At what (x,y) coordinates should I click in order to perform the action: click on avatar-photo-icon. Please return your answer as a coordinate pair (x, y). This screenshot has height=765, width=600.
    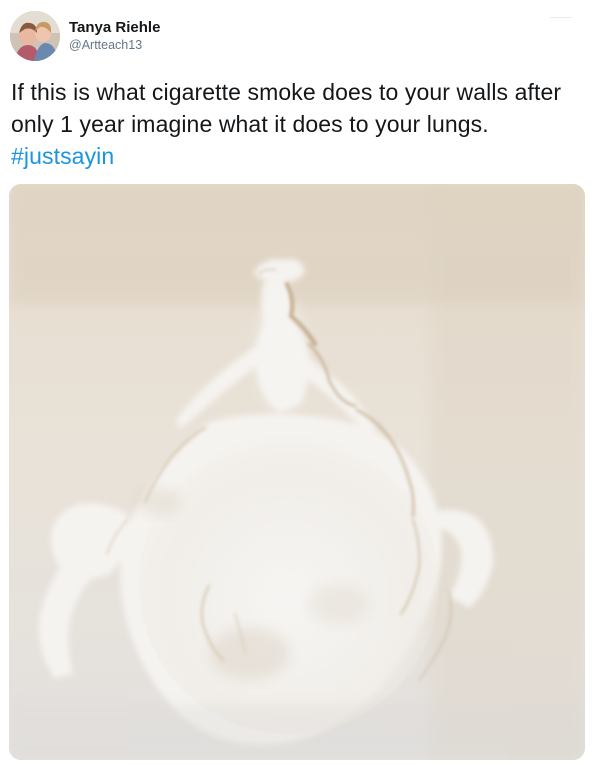
    Looking at the image, I should click on (35, 36).